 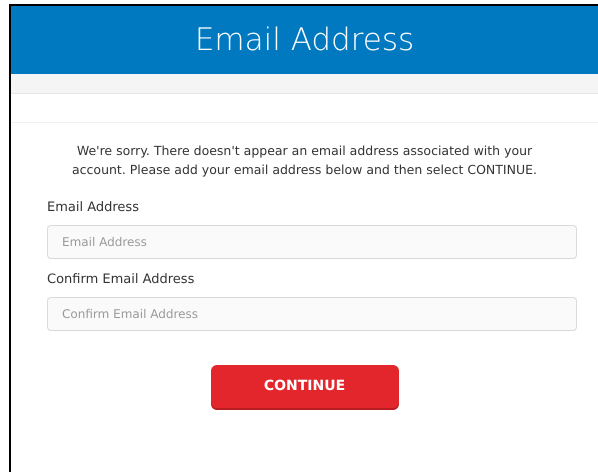 I want to click on input-field: Email Address, so click(x=312, y=242).